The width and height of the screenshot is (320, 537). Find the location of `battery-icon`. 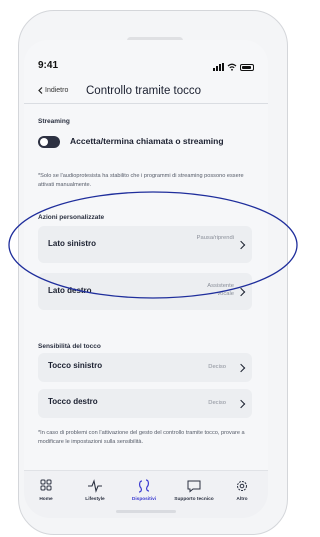

battery-icon is located at coordinates (247, 67).